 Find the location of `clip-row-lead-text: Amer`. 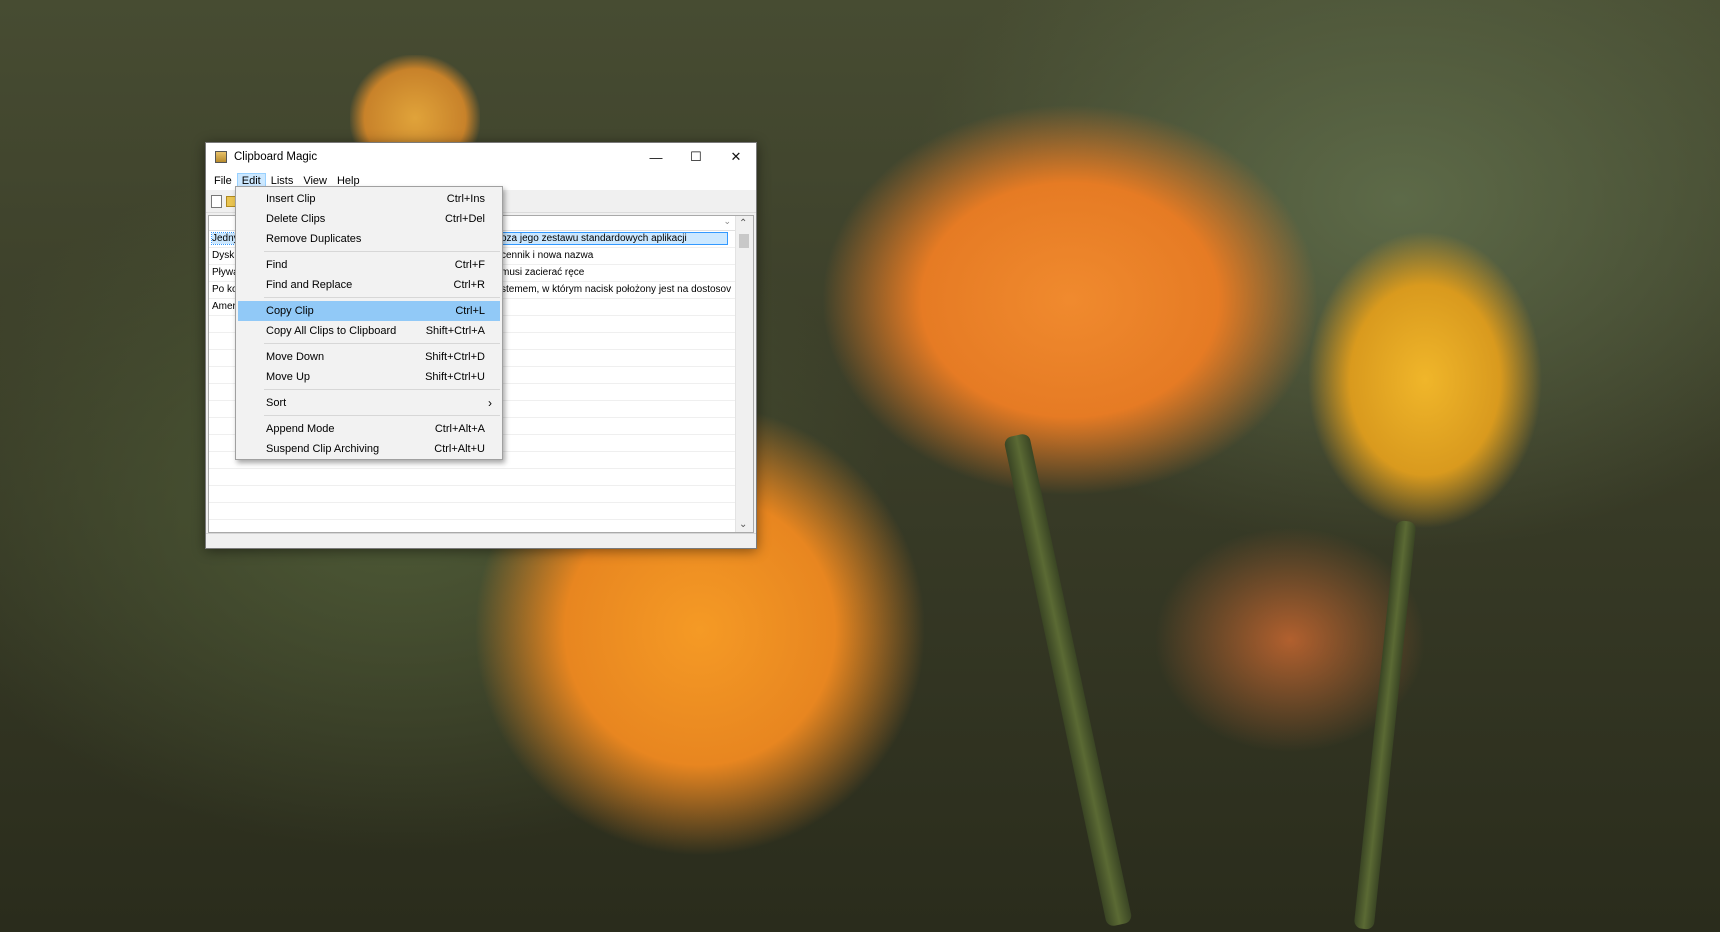

clip-row-lead-text: Amer is located at coordinates (224, 306).